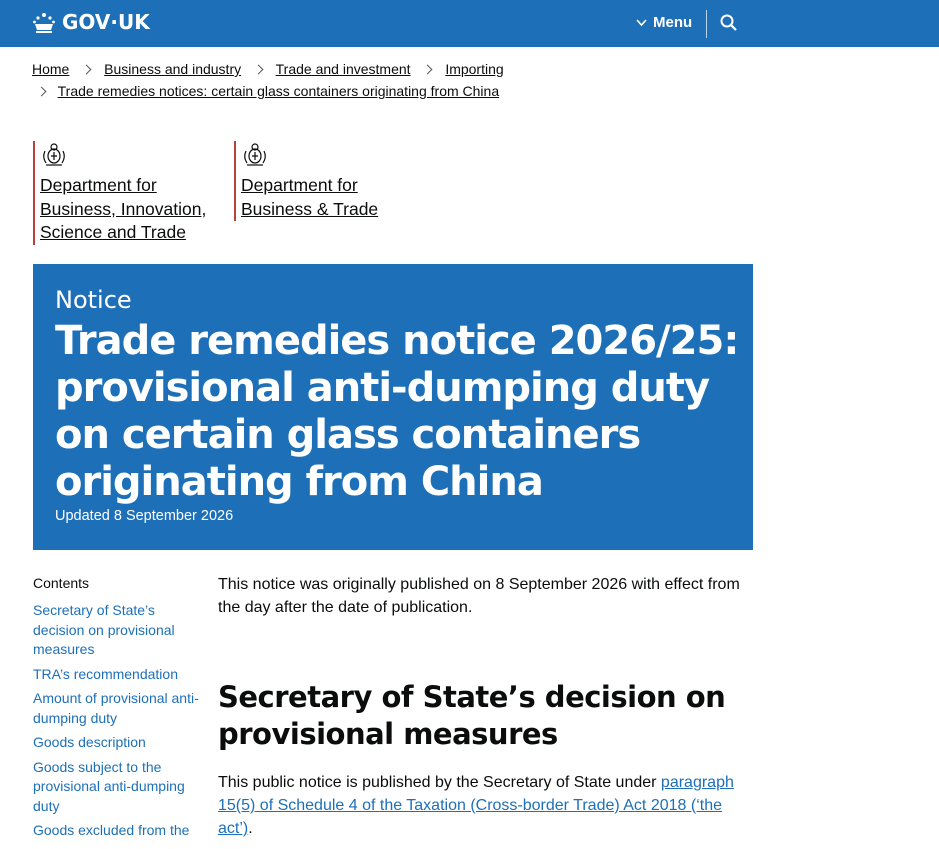  What do you see at coordinates (44, 22) in the screenshot?
I see `crown-icon` at bounding box center [44, 22].